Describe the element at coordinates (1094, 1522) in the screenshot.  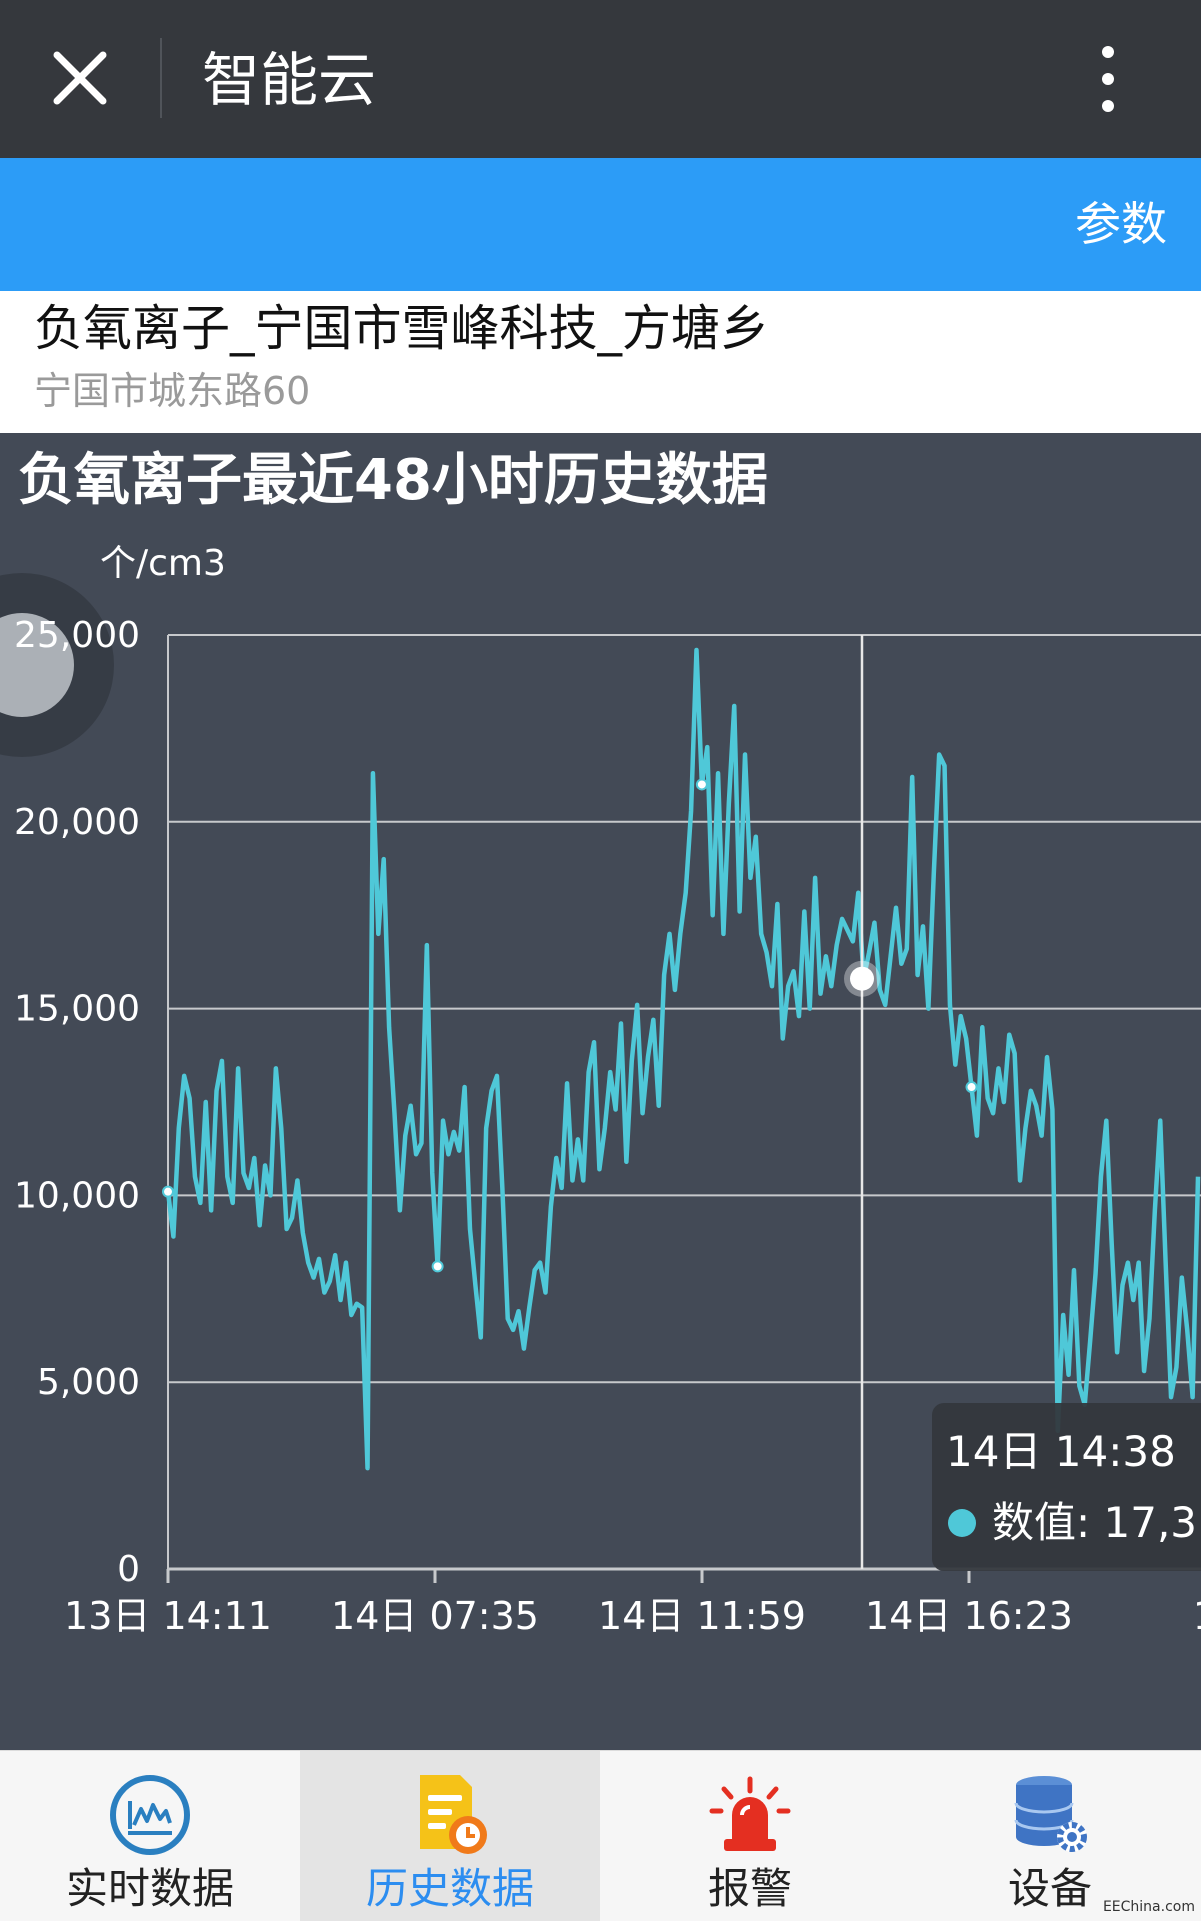
I see `tooltip-value: 数值: 17,3` at that location.